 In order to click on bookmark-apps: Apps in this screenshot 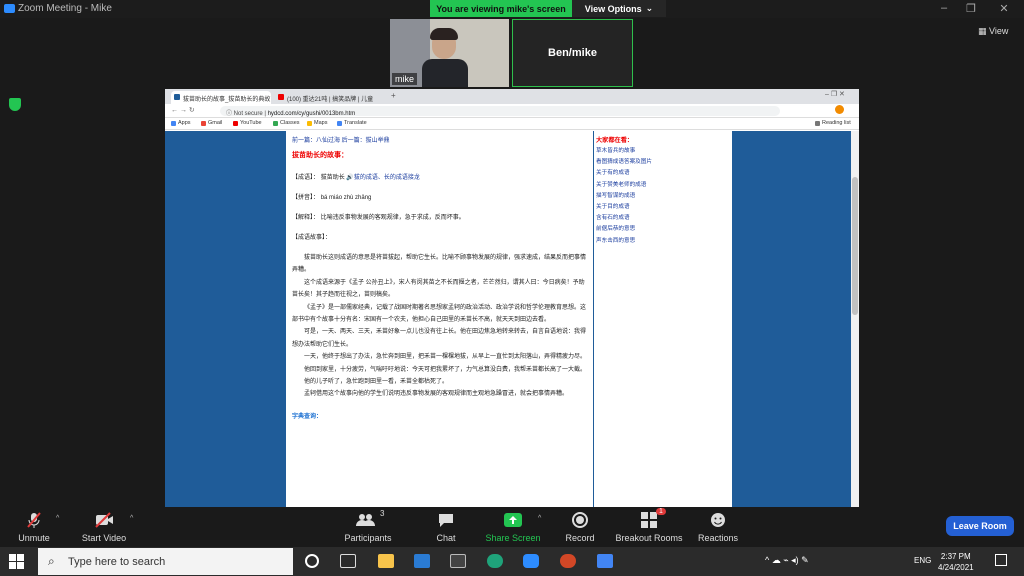, I will do `click(181, 123)`.